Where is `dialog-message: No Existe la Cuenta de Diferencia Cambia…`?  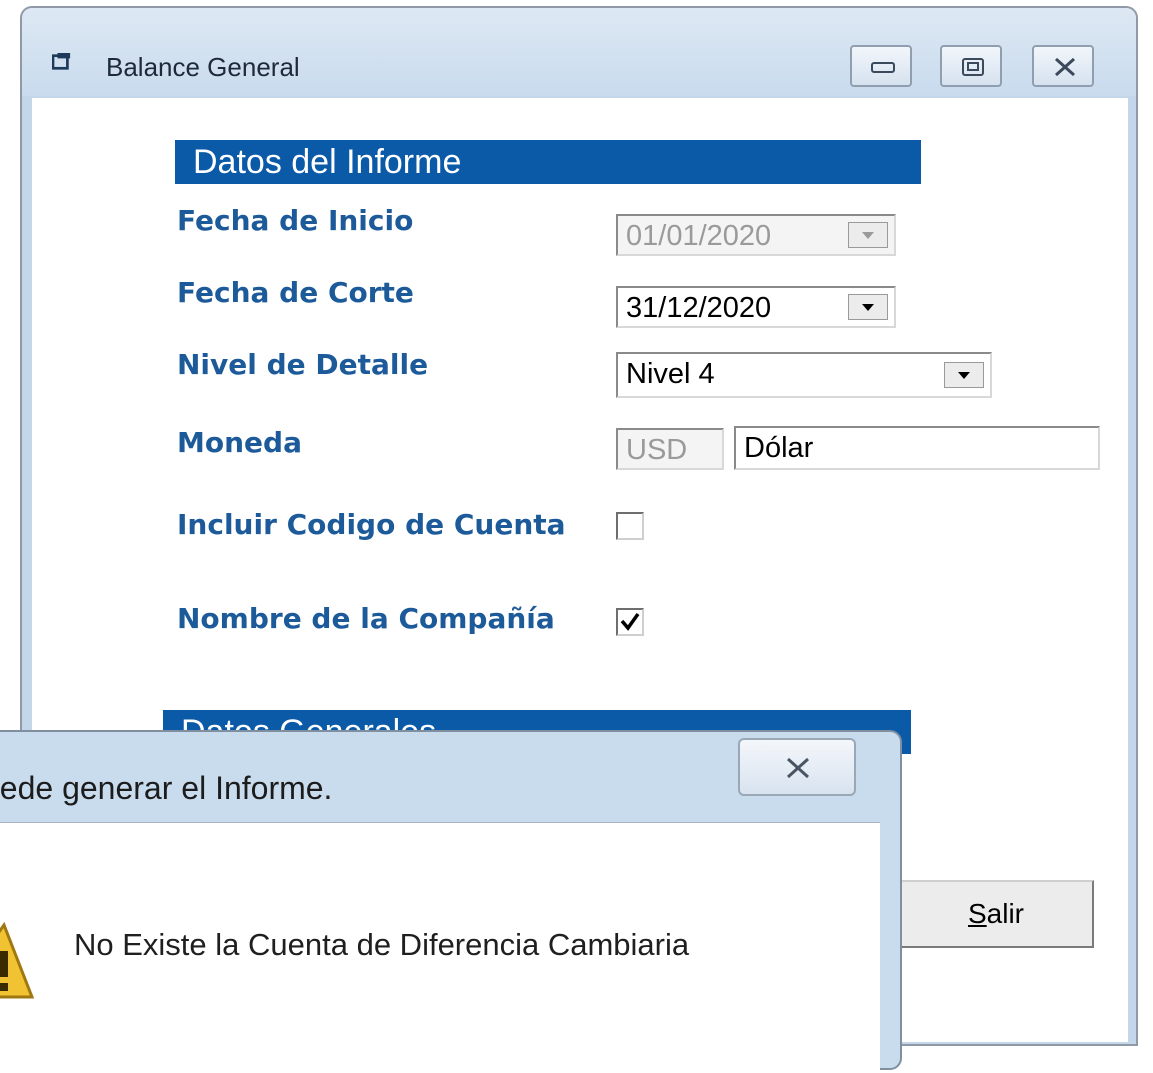 dialog-message: No Existe la Cuenta de Diferencia Cambia… is located at coordinates (382, 944).